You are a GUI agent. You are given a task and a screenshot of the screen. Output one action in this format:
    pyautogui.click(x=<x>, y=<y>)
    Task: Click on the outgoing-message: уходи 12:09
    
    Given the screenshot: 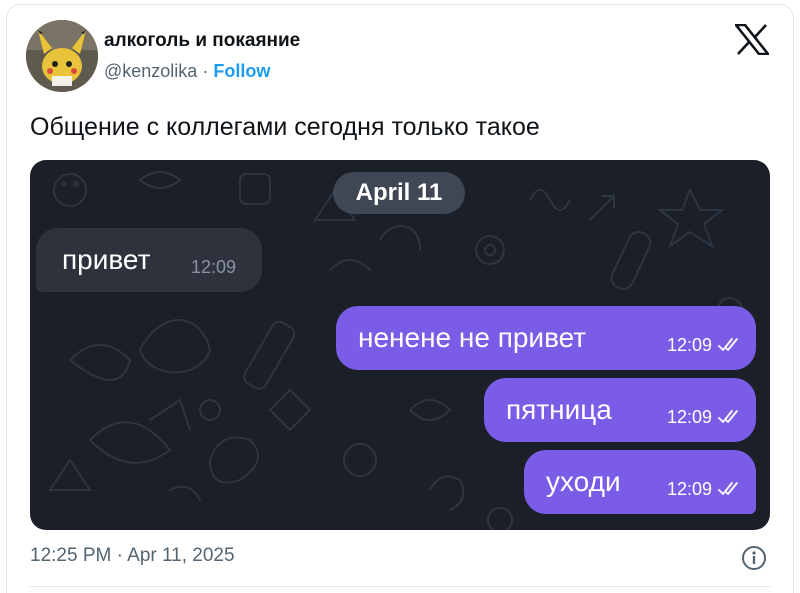 What is the action you would take?
    pyautogui.click(x=640, y=482)
    